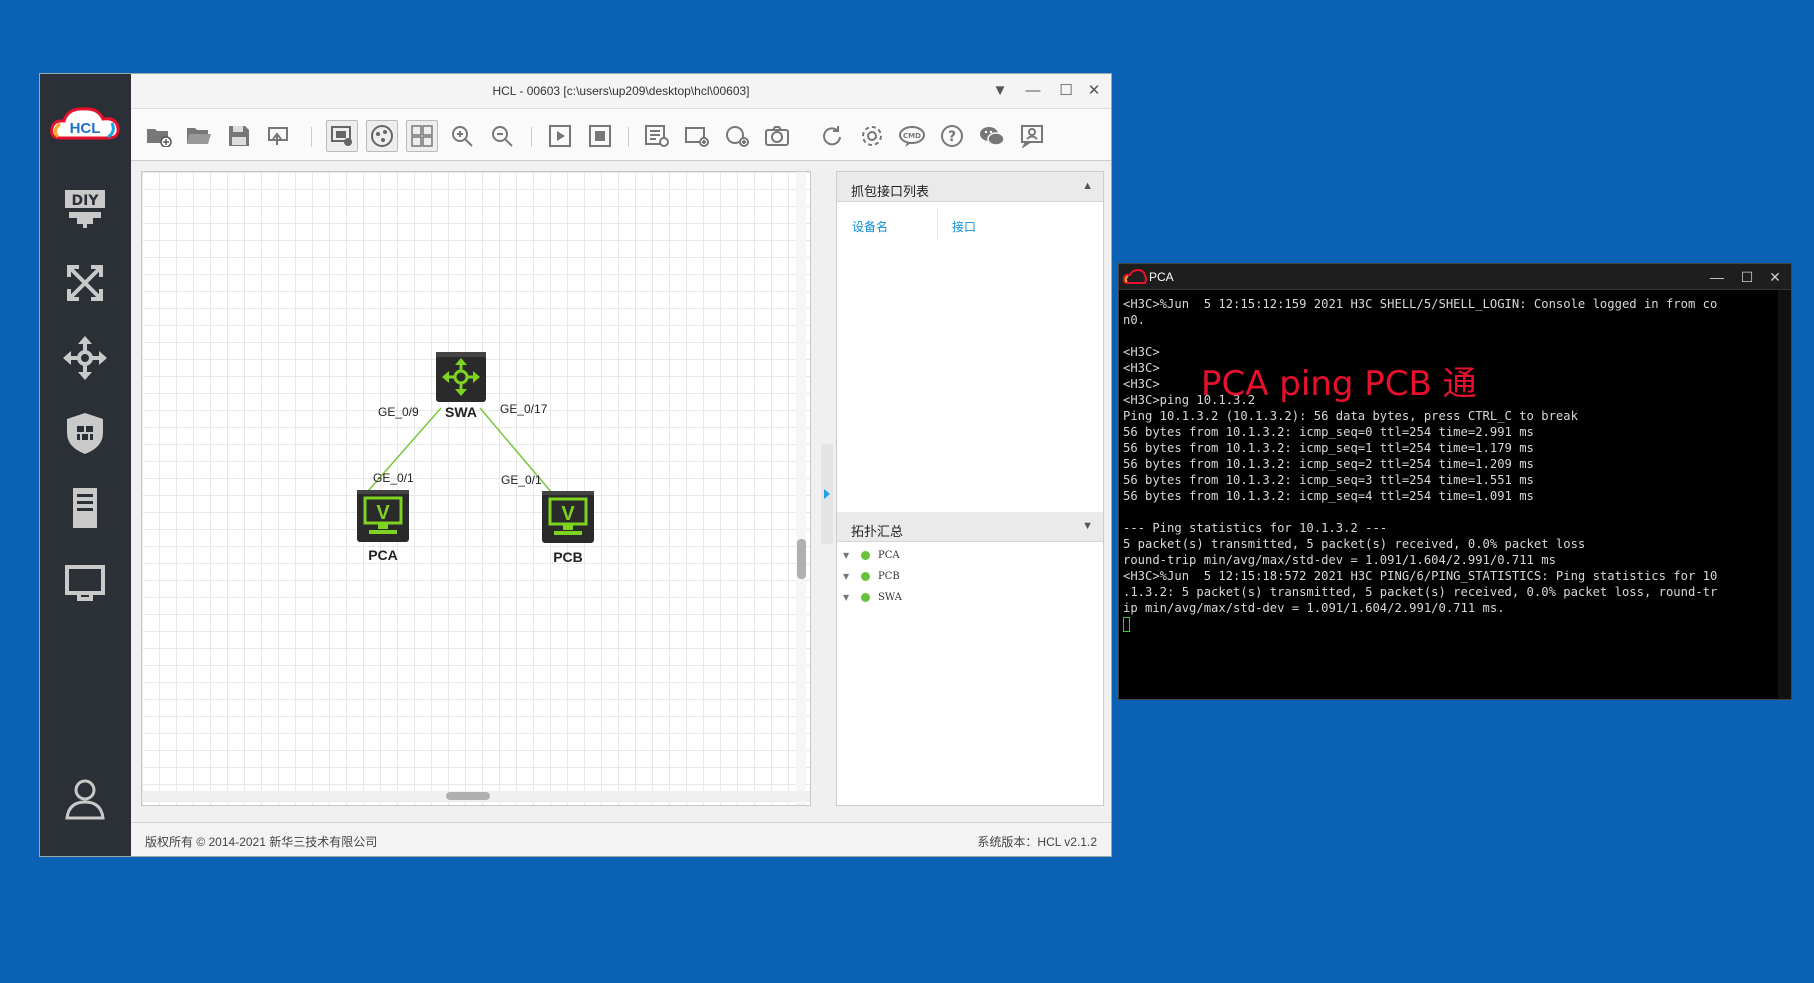 This screenshot has height=983, width=1814. Describe the element at coordinates (801, 559) in the screenshot. I see `canvas-vertical-scroll-thumb` at that location.